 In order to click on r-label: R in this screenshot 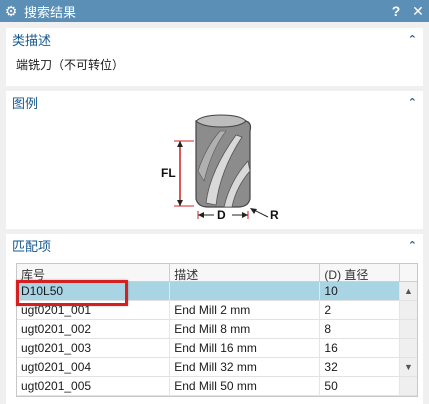, I will do `click(274, 214)`.